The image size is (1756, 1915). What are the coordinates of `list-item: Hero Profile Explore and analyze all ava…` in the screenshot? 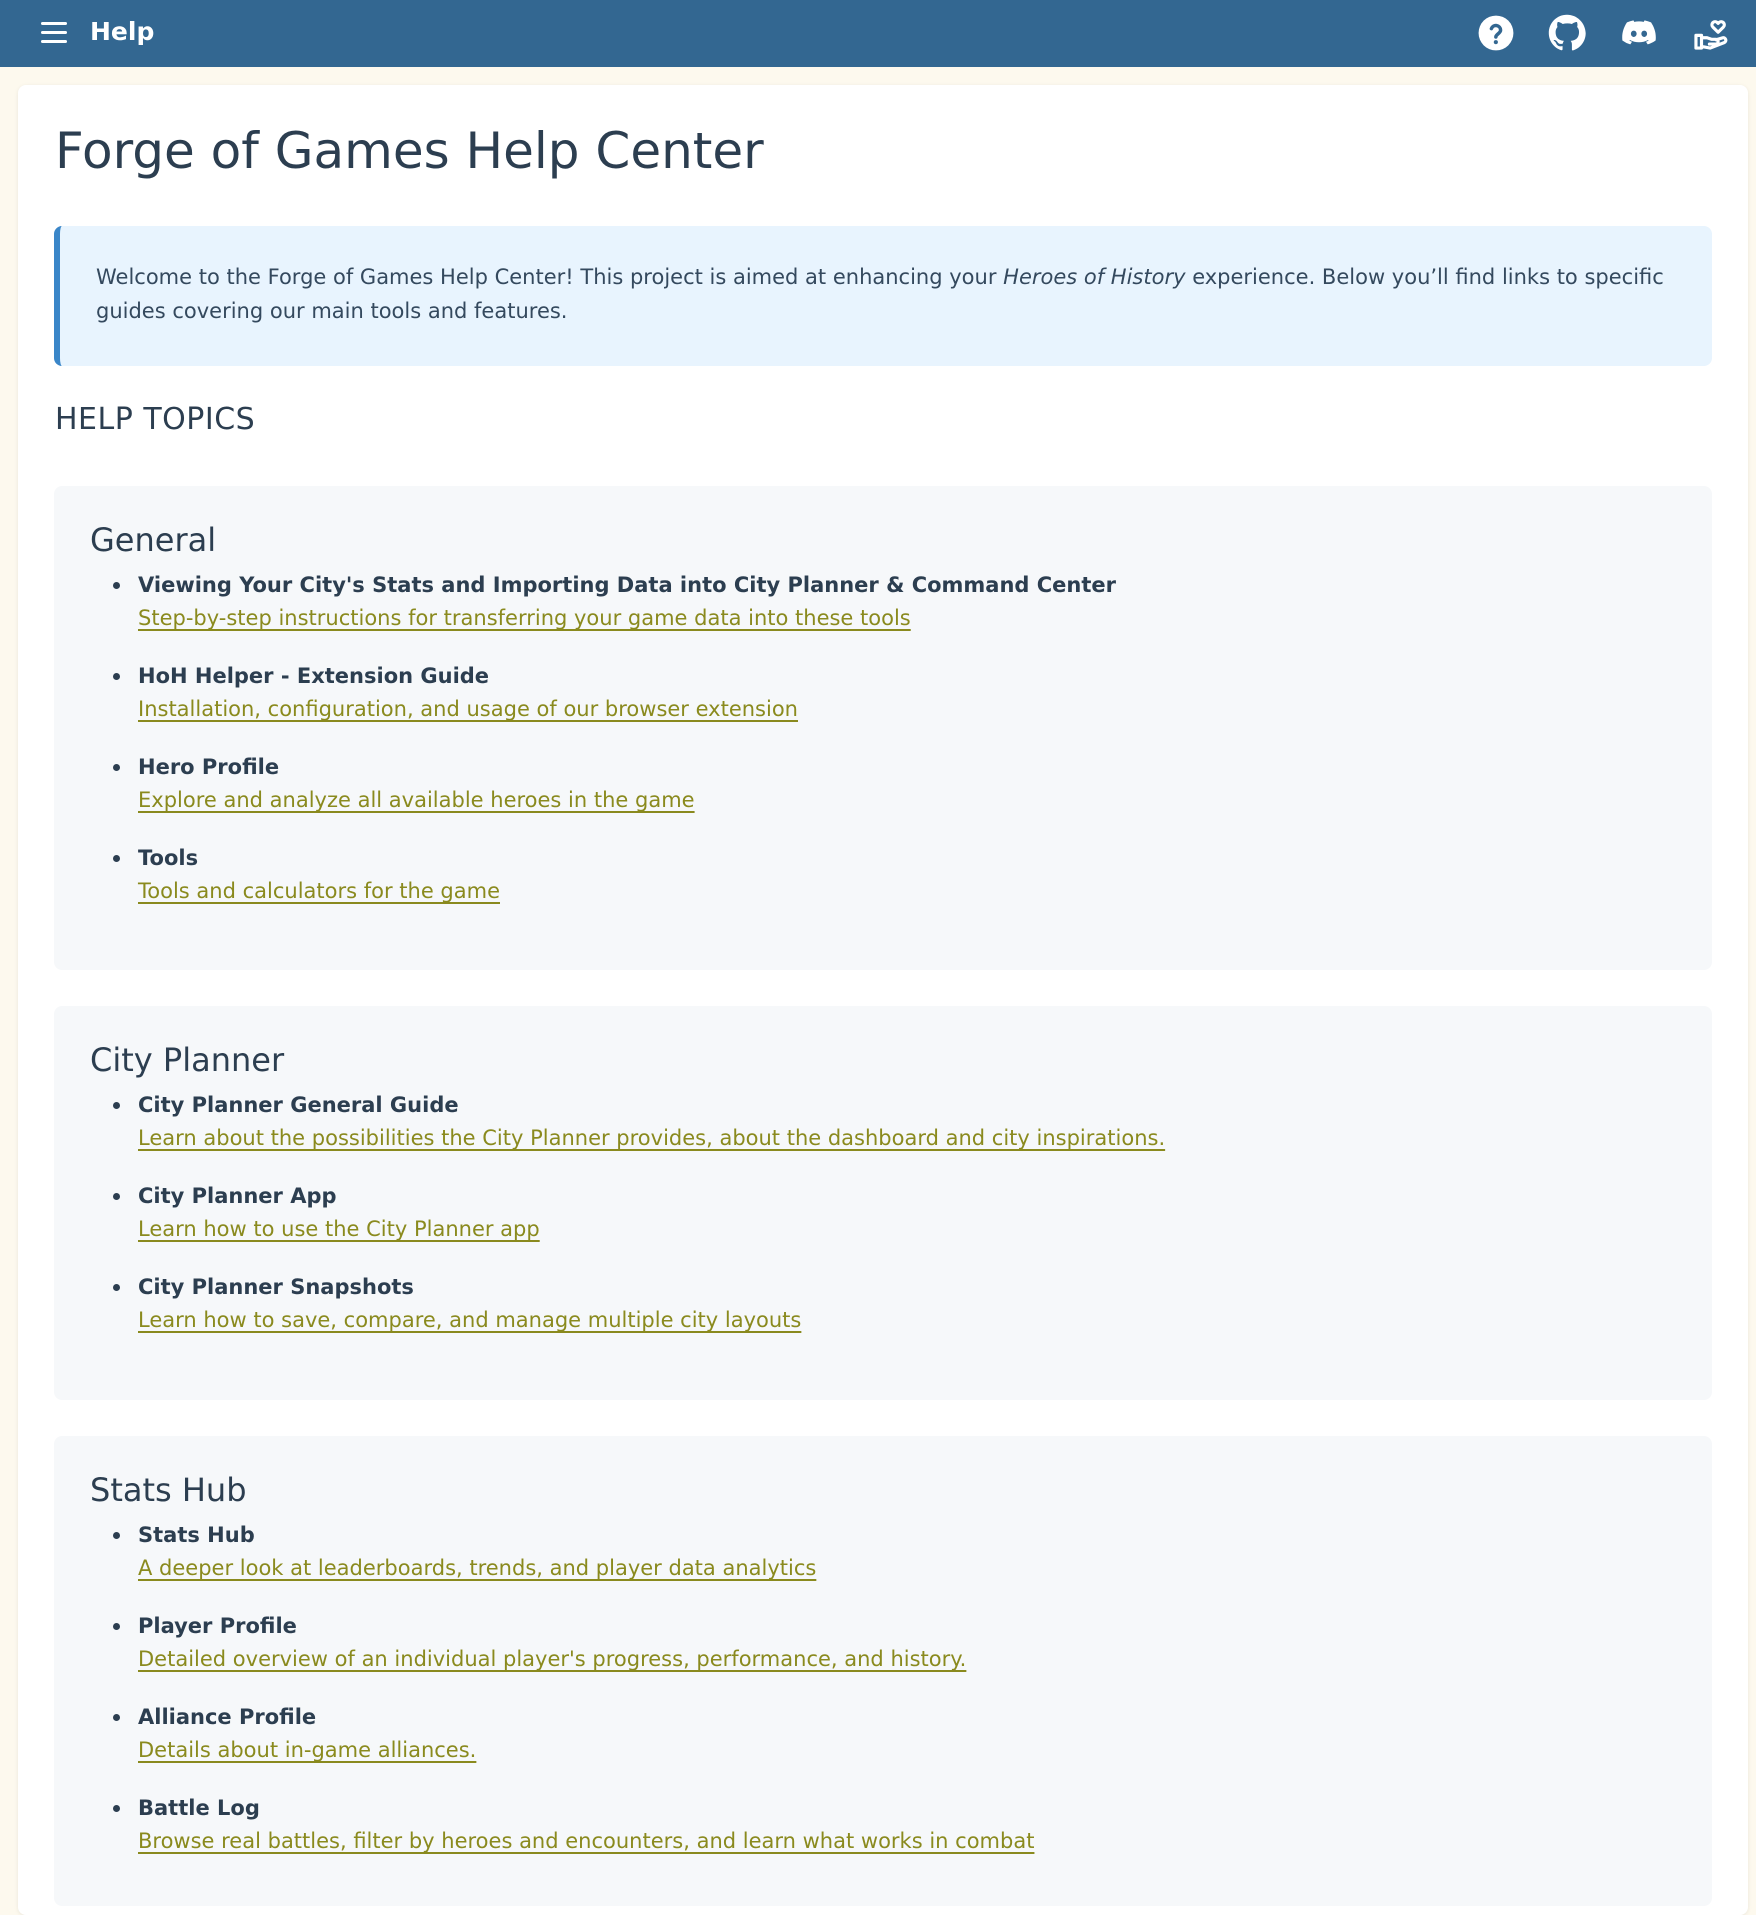 It's located at (614, 795).